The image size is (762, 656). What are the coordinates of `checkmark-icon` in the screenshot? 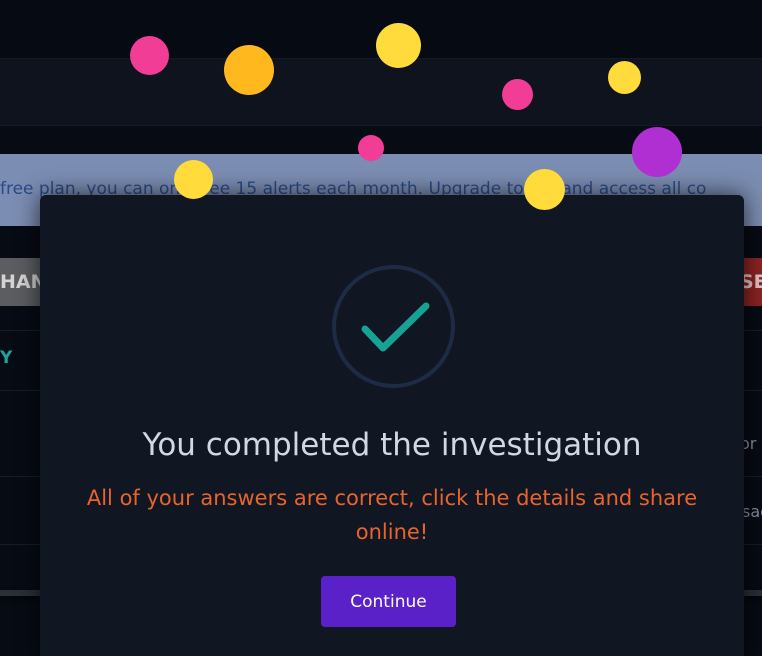 It's located at (395, 327).